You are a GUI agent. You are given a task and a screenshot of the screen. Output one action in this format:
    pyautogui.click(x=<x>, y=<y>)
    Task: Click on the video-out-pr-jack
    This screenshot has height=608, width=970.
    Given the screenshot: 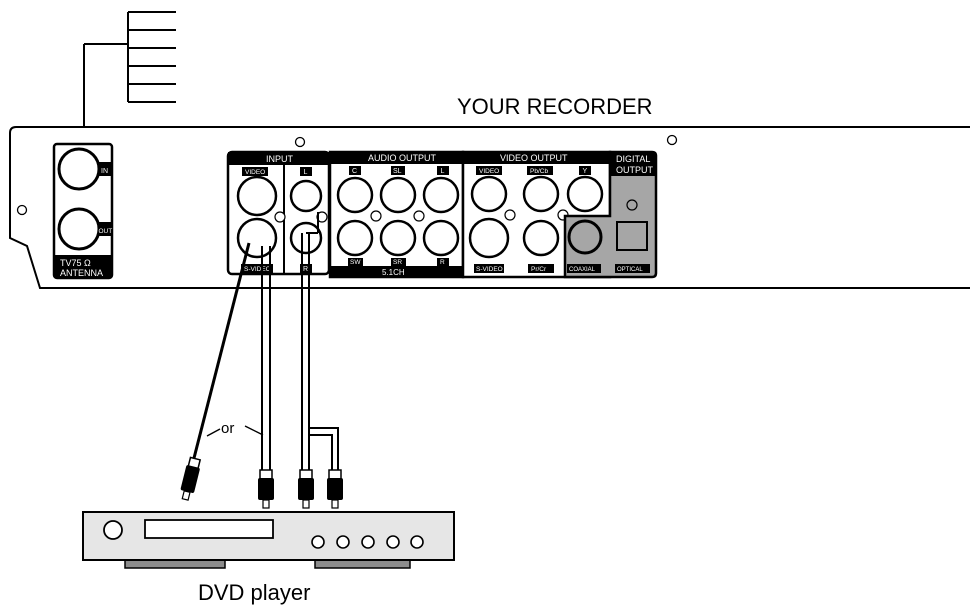 What is the action you would take?
    pyautogui.click(x=541, y=238)
    